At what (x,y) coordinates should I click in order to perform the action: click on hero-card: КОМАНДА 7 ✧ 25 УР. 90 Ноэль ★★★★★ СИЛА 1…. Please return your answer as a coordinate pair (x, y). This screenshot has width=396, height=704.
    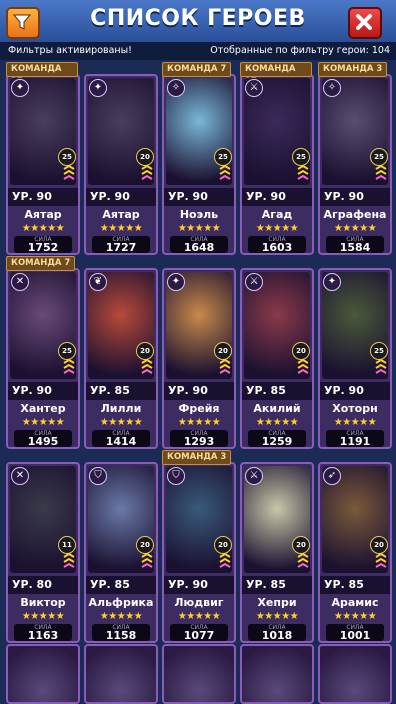
    Looking at the image, I should click on (199, 158).